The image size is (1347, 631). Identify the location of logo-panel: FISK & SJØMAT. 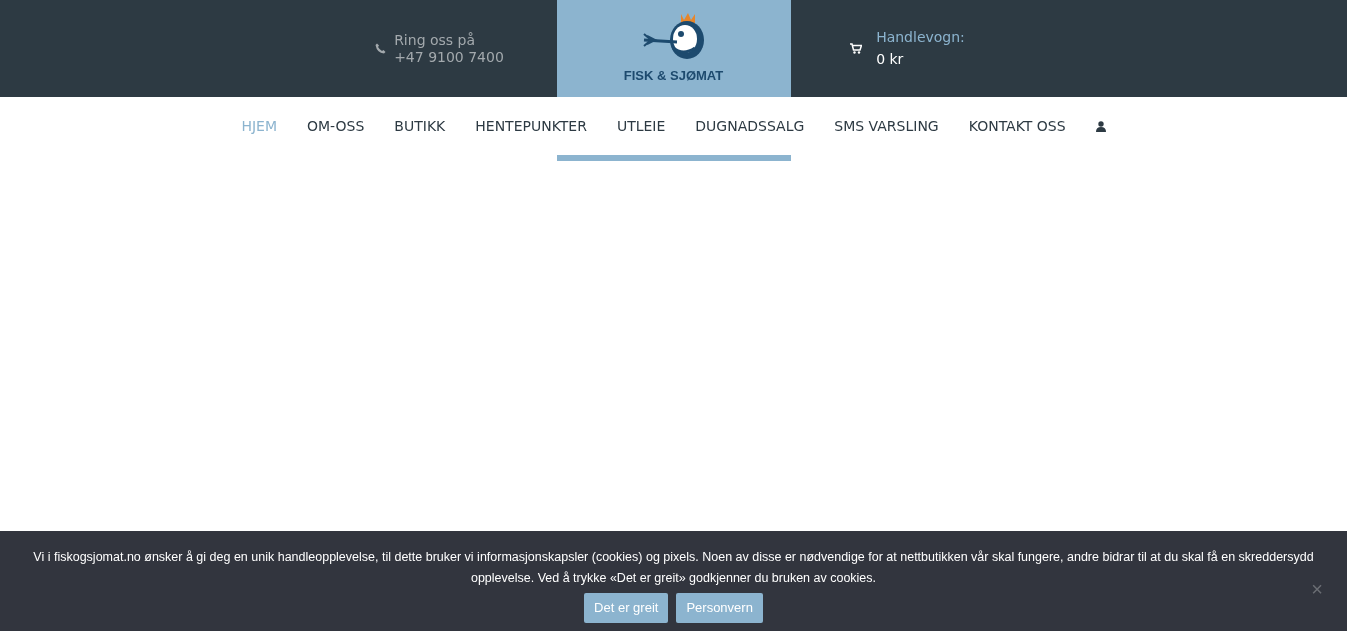
(673, 48).